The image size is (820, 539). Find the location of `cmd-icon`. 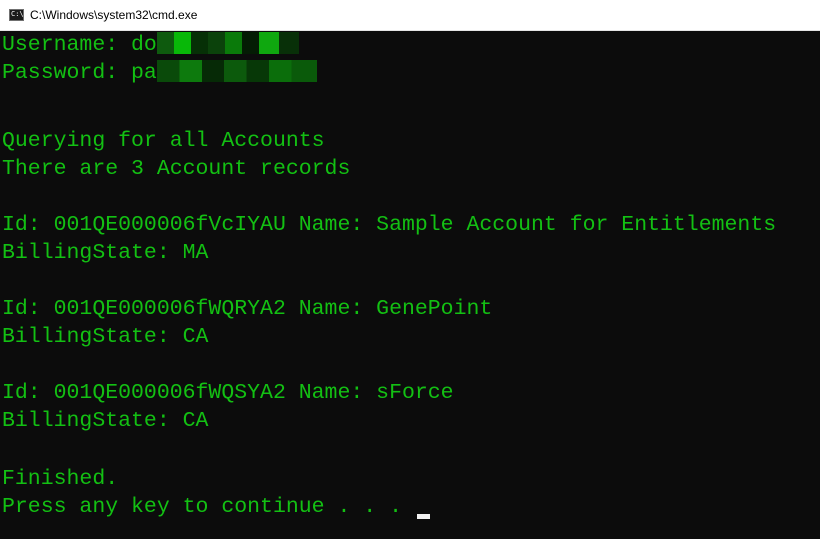

cmd-icon is located at coordinates (16, 15).